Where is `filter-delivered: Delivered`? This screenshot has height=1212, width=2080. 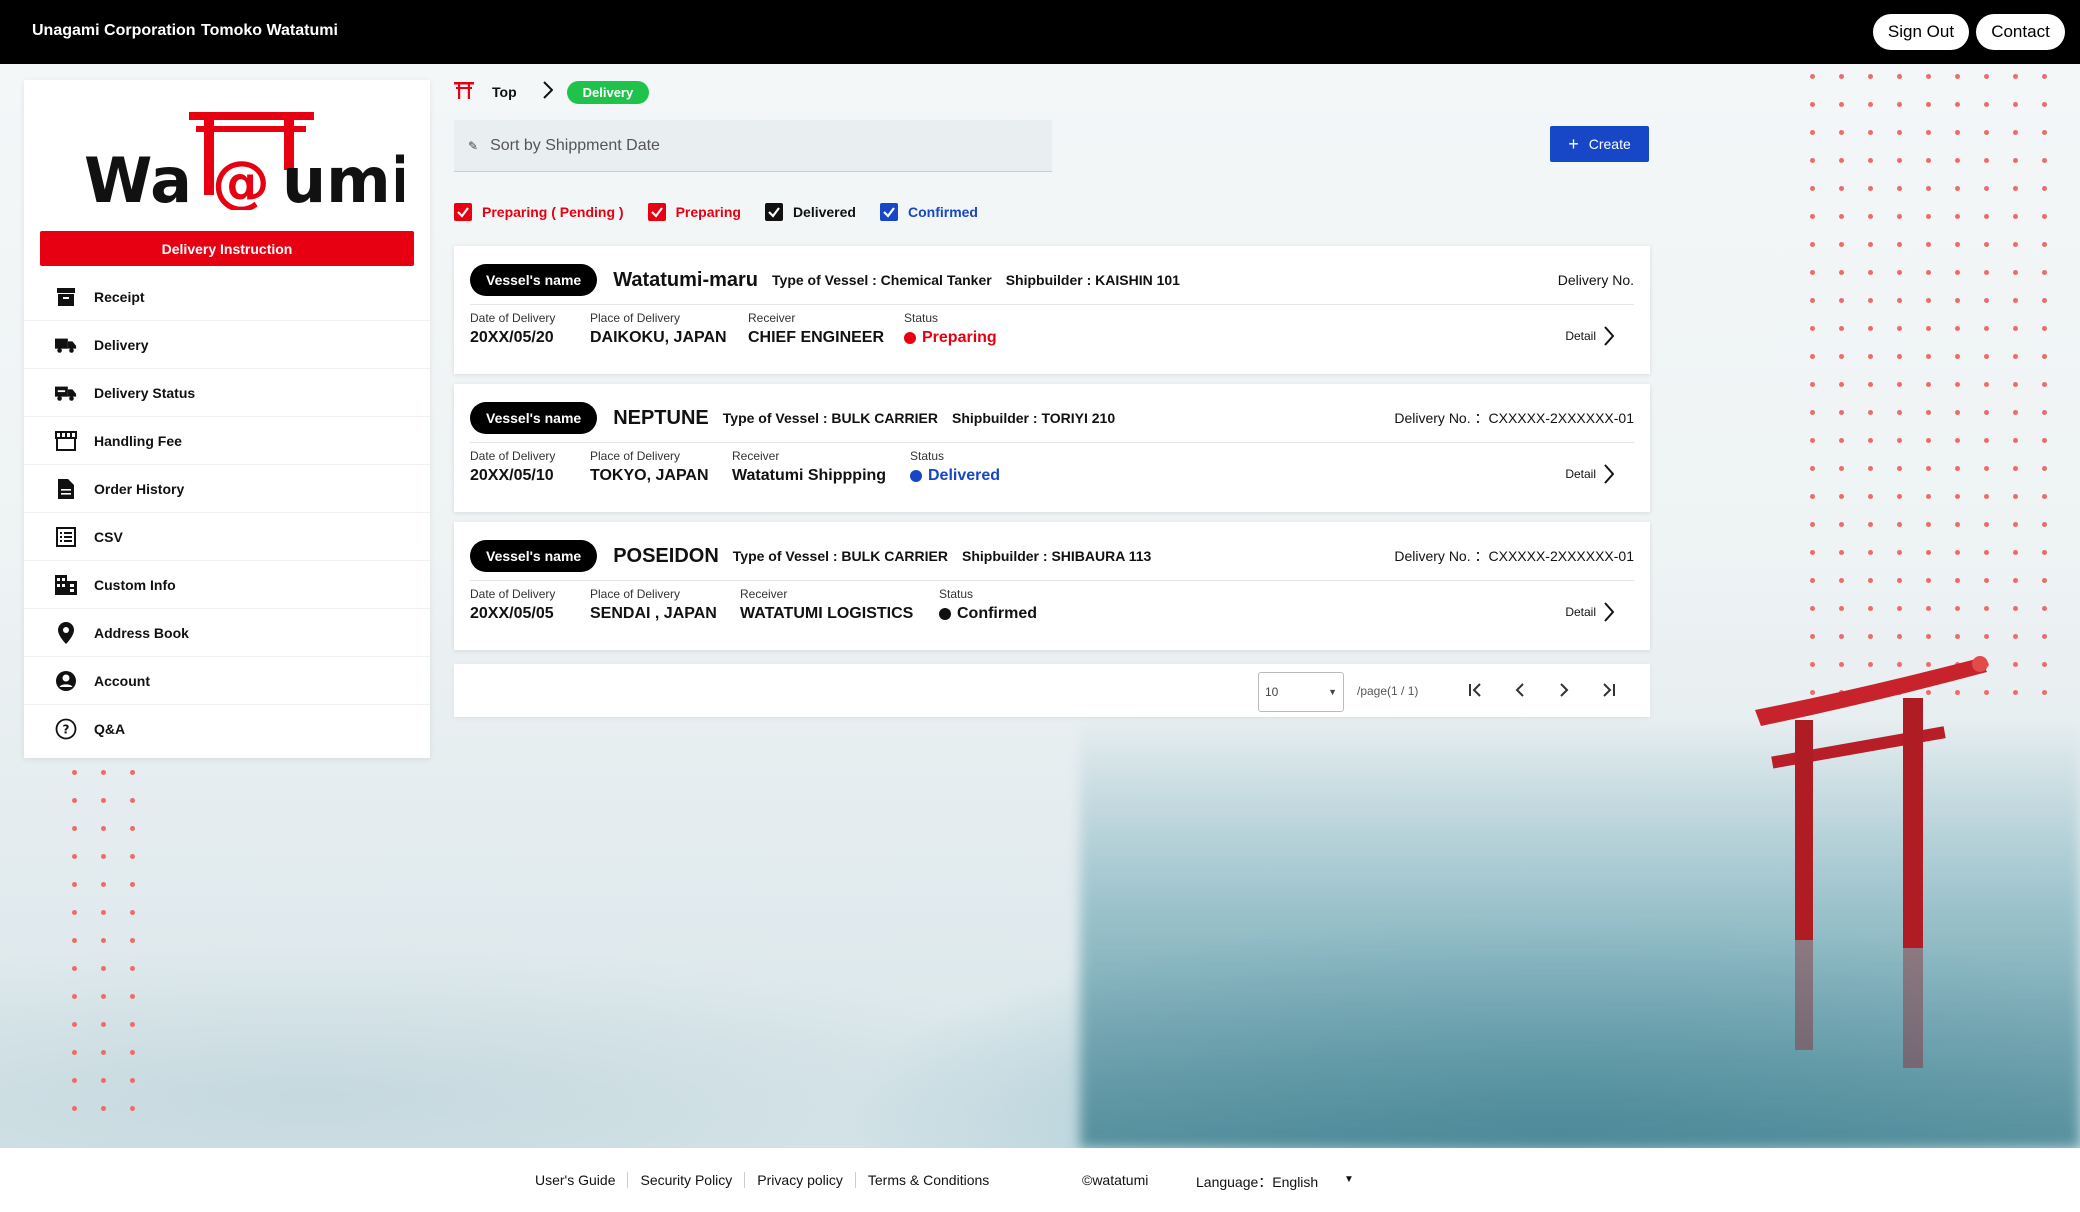
filter-delivered: Delivered is located at coordinates (810, 212).